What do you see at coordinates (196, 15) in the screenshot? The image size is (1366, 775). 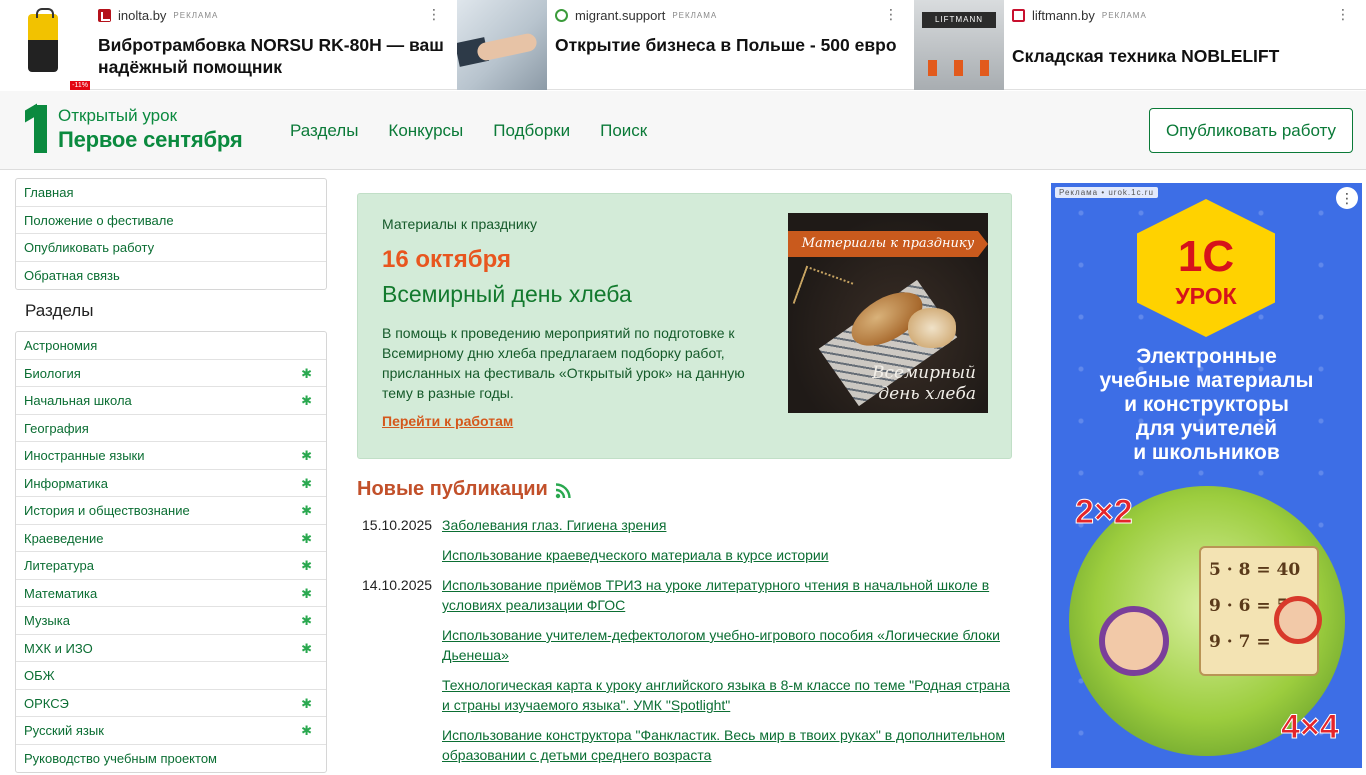 I see `ad-label: Реклама` at bounding box center [196, 15].